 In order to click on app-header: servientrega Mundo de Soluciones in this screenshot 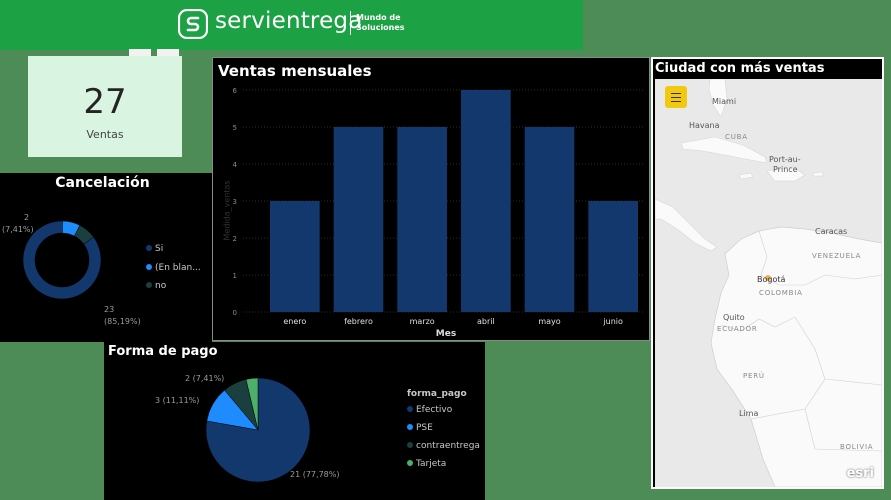, I will do `click(291, 25)`.